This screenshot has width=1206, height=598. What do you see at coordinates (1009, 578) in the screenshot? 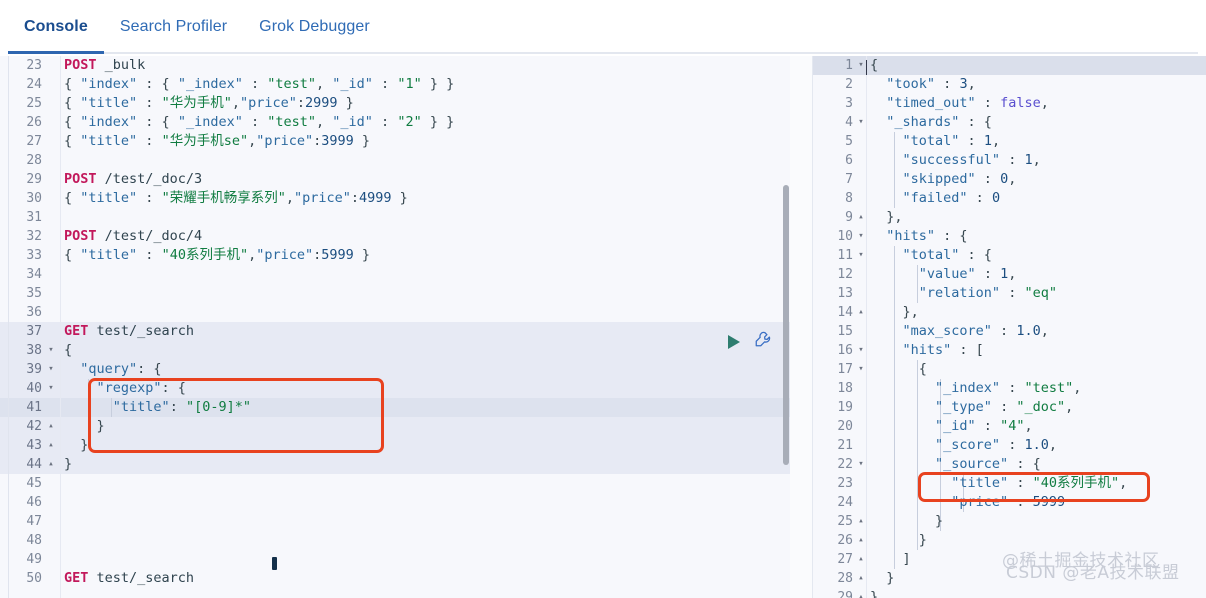
I see `code-line: 28 ▴ }` at bounding box center [1009, 578].